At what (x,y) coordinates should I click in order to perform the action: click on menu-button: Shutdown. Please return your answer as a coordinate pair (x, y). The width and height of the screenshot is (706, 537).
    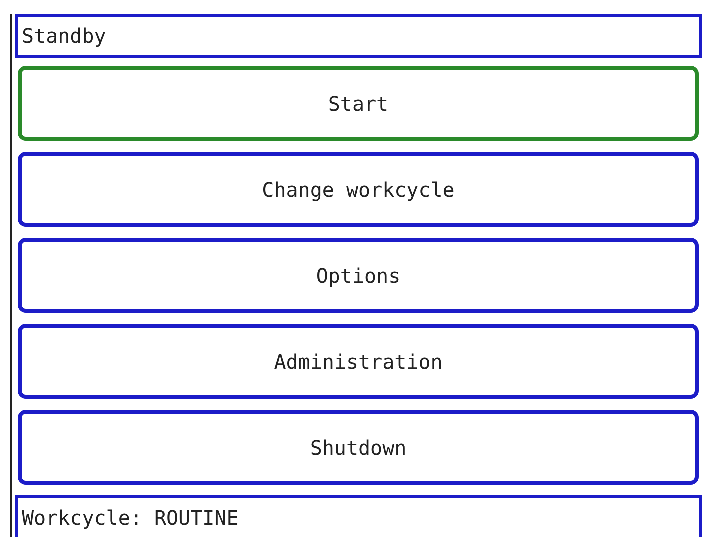
    Looking at the image, I should click on (358, 447).